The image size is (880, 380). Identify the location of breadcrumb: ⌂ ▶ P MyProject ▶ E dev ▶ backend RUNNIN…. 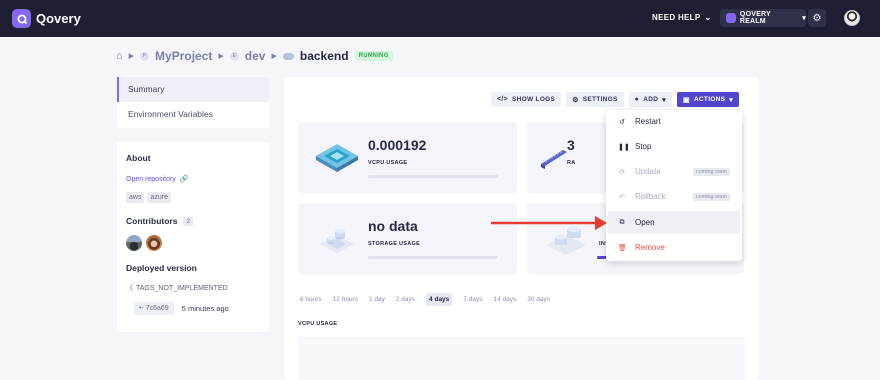
(254, 56).